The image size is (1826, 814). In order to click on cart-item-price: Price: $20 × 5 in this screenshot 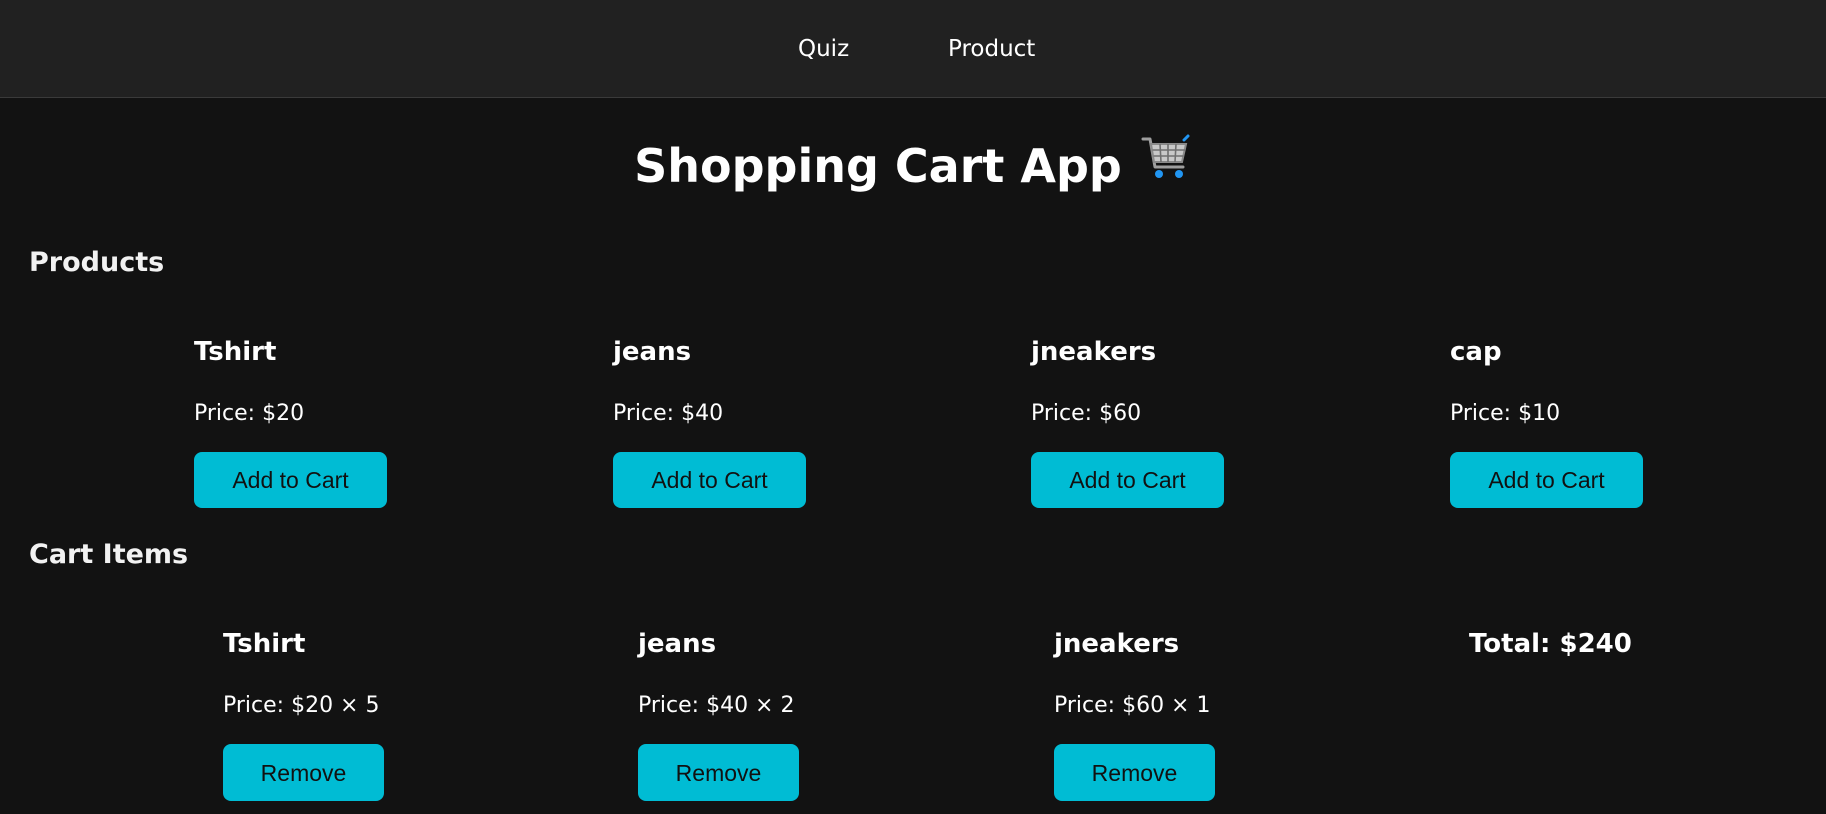, I will do `click(301, 705)`.